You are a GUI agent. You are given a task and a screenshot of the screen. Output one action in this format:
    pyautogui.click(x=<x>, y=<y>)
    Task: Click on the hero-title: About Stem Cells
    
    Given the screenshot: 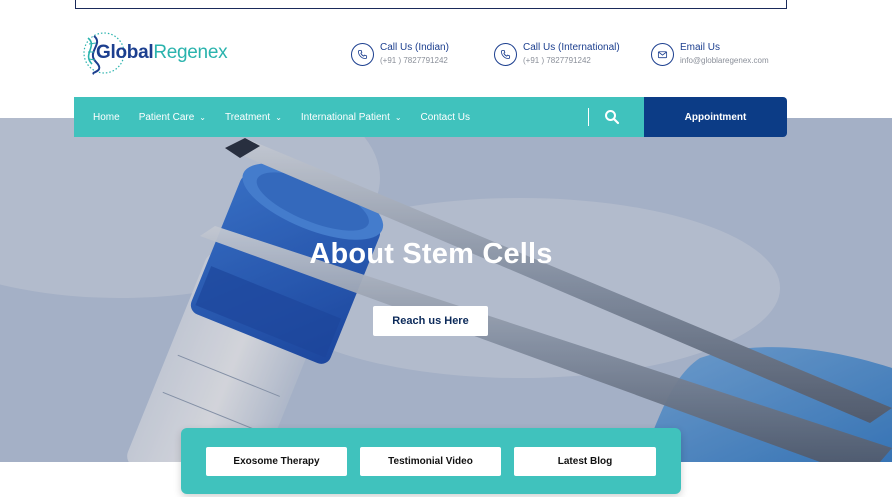 What is the action you would take?
    pyautogui.click(x=431, y=254)
    